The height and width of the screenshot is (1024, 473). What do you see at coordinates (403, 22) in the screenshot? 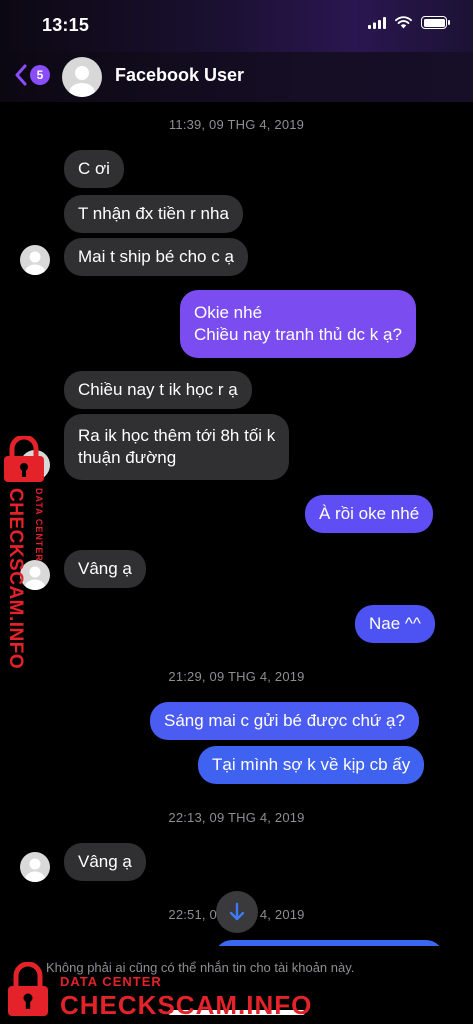
I see `wifi-icon` at bounding box center [403, 22].